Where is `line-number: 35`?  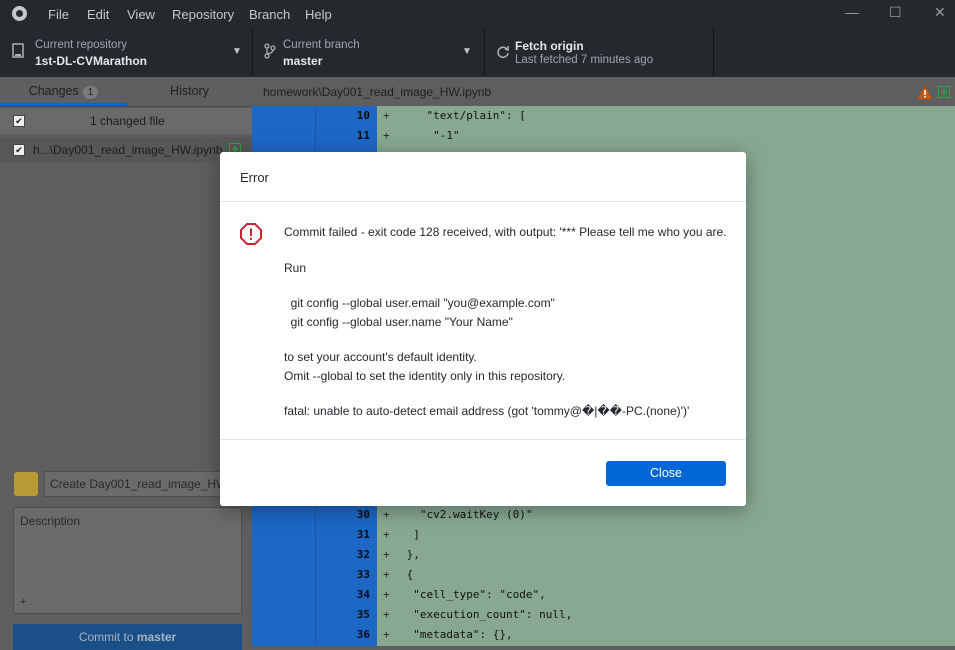 line-number: 35 is located at coordinates (363, 614).